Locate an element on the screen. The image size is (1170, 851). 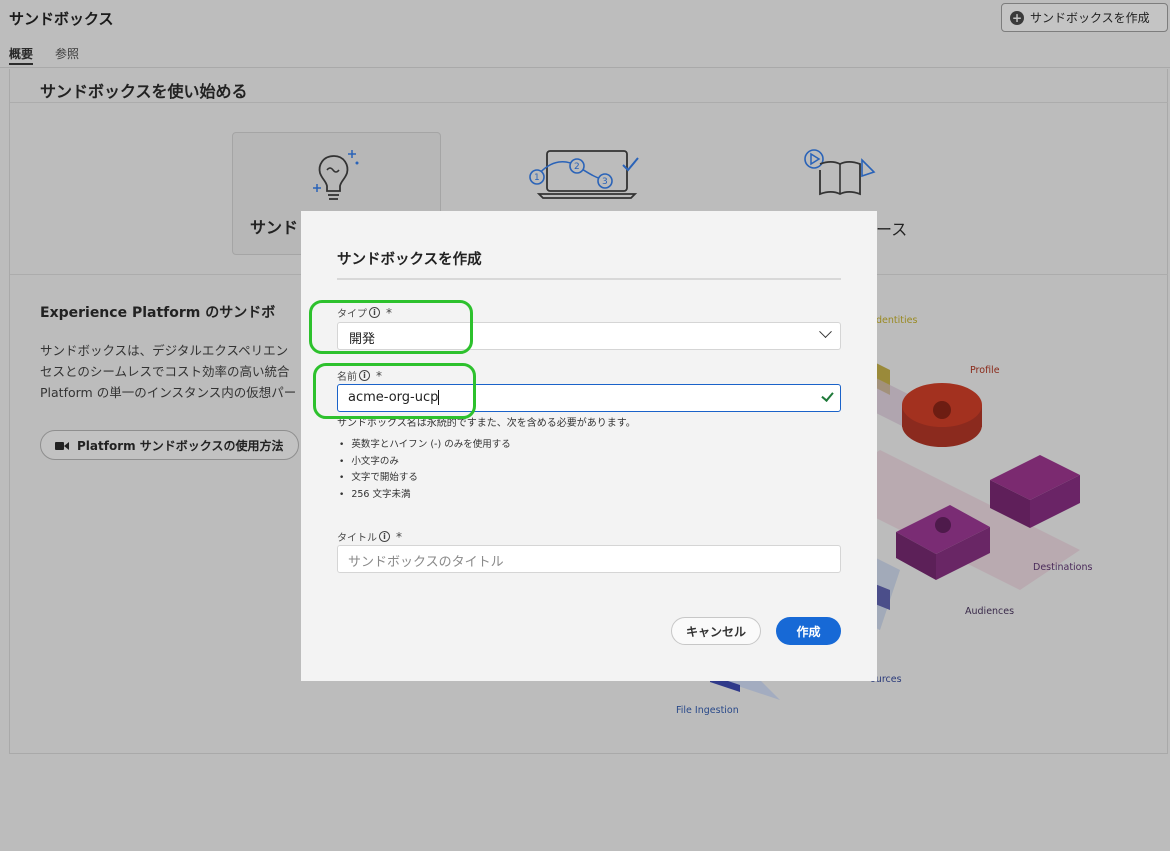
tab-overview: 概要 is located at coordinates (21, 55).